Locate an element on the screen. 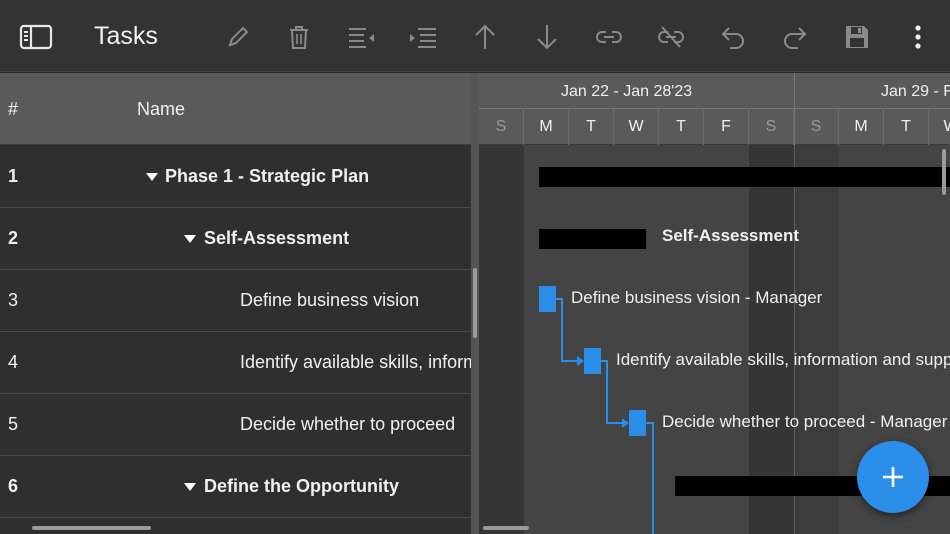 The image size is (950, 534). table-row: 1 Phase 1 - Strategic Plan is located at coordinates (235, 177).